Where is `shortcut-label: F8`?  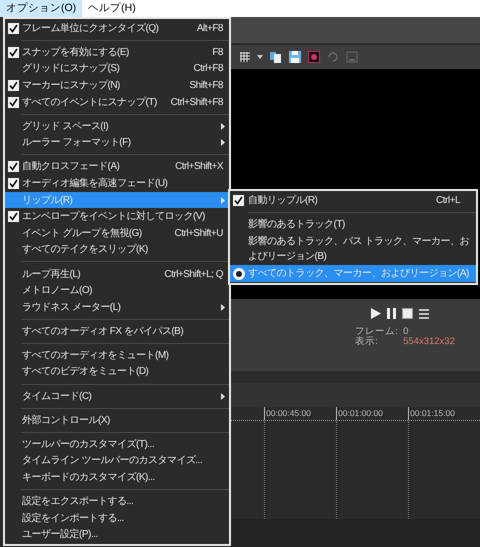
shortcut-label: F8 is located at coordinates (217, 53).